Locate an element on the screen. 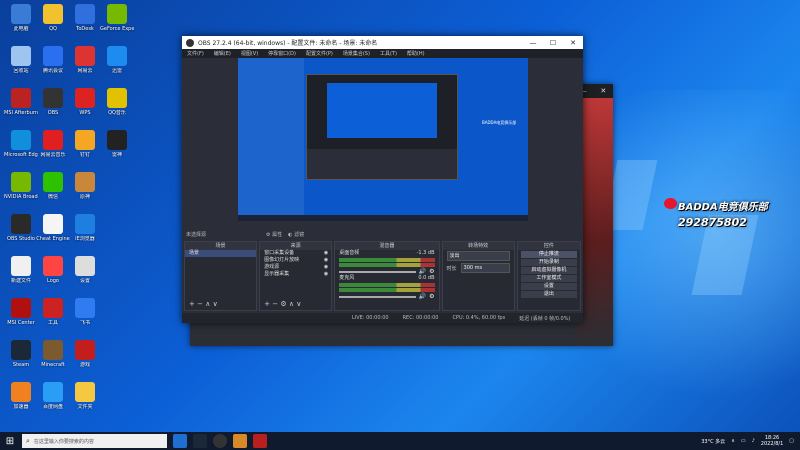 The image size is (800, 450). desktop-icon: Cheat Engine is located at coordinates (53, 228).